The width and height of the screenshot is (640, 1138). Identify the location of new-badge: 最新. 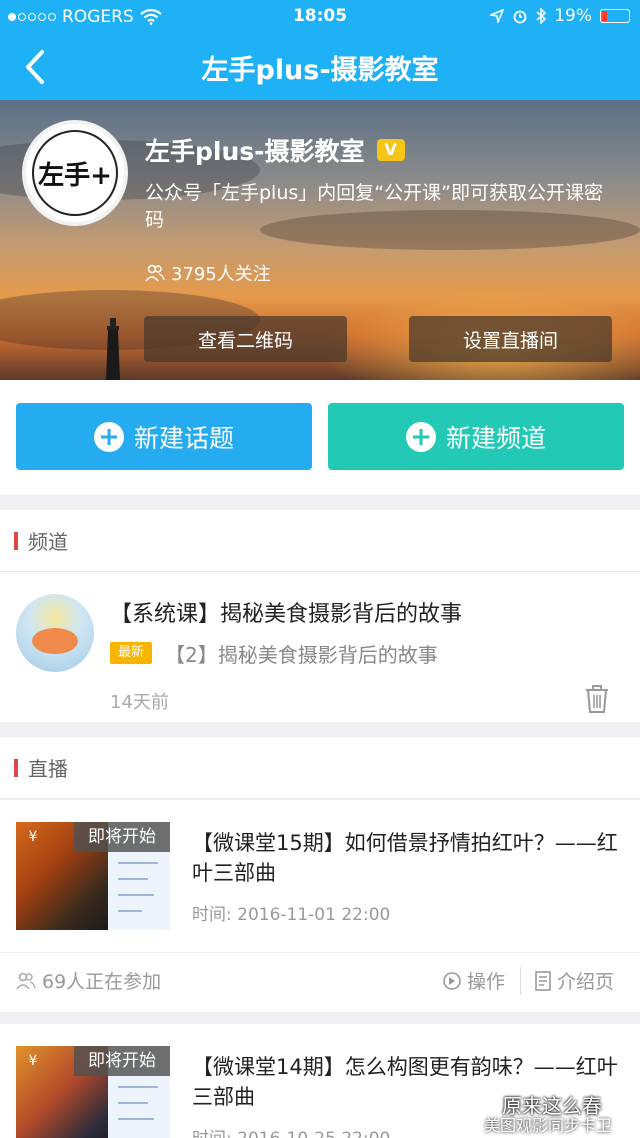
(131, 653).